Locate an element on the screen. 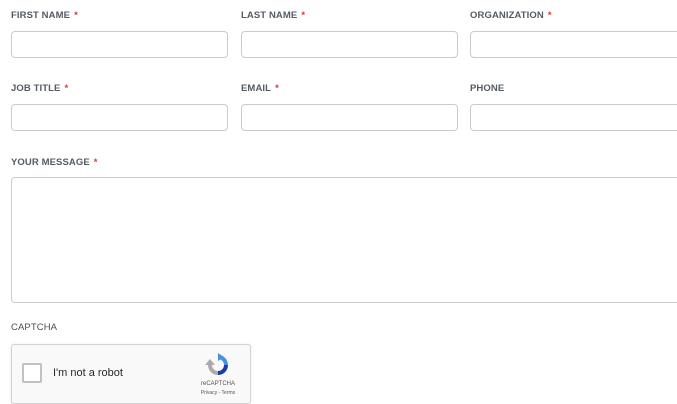  recaptcha-logo-icon is located at coordinates (216, 364).